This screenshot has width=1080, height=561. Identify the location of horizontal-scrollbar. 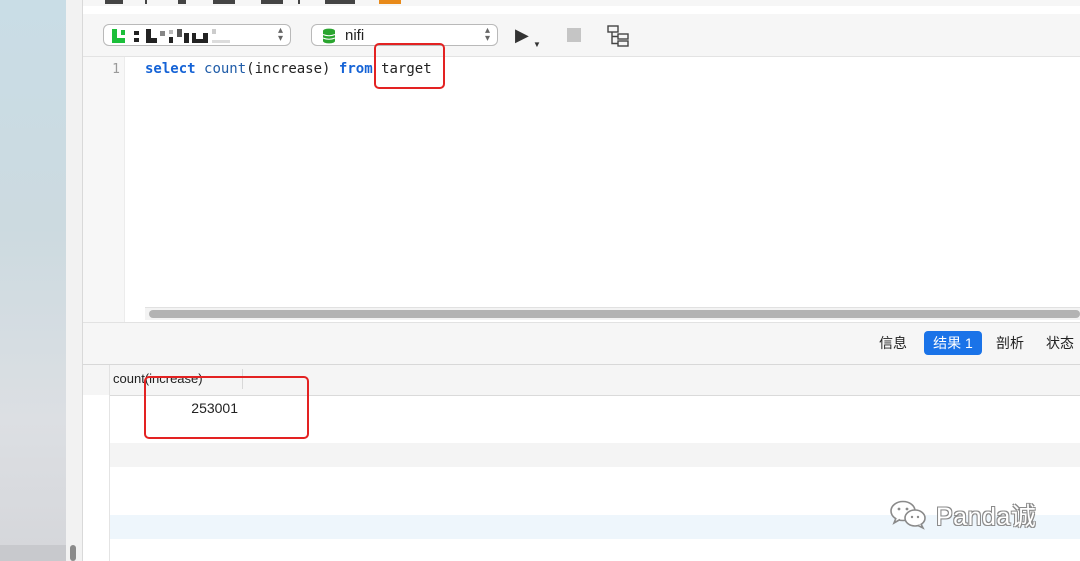
(612, 313).